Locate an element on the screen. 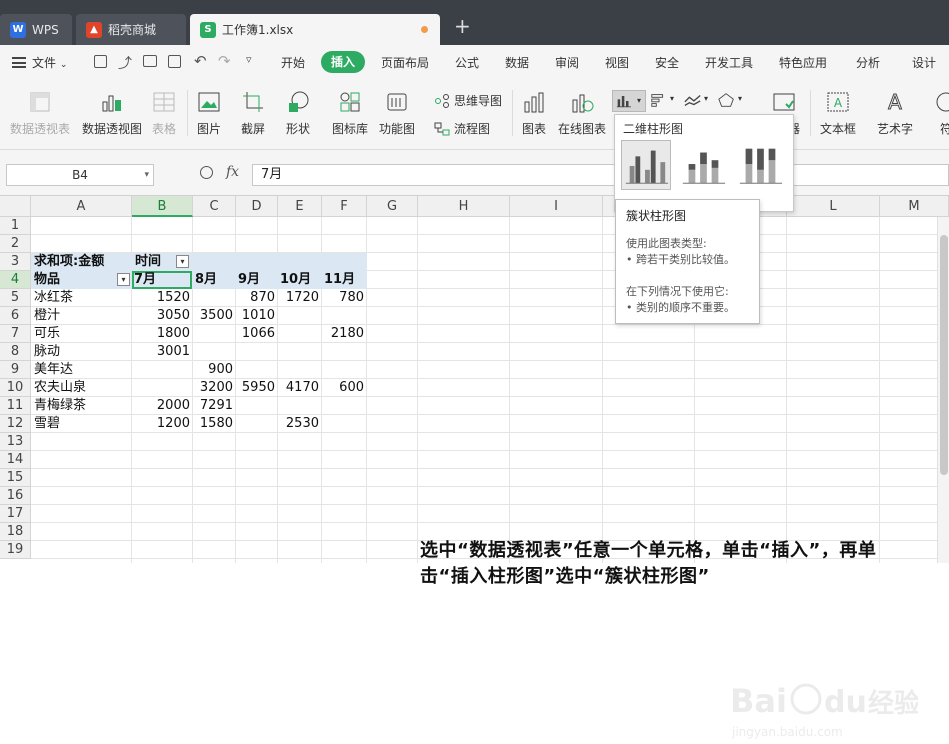  pivot-value-cell: 1200 is located at coordinates (161, 424).